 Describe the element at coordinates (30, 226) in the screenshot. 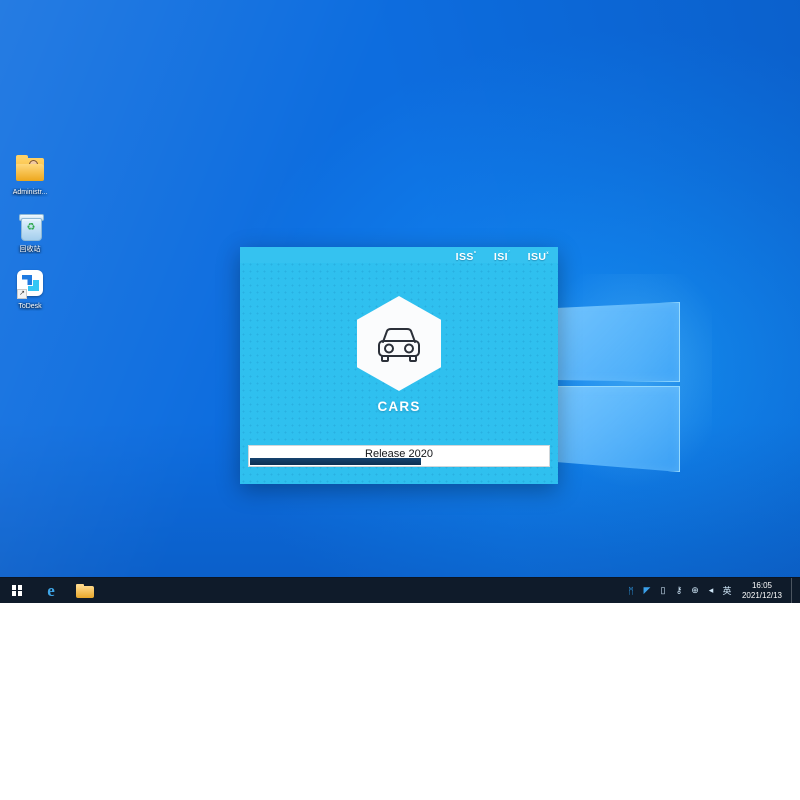

I see `recycle-bin-icon: ♻` at that location.